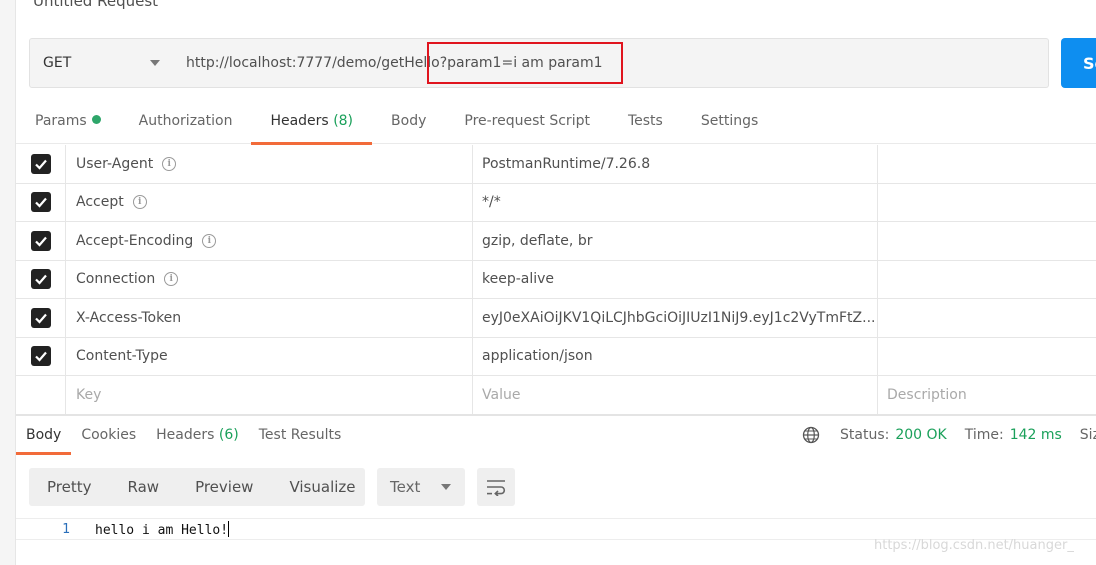  What do you see at coordinates (224, 487) in the screenshot?
I see `format-preview-button: Preview` at bounding box center [224, 487].